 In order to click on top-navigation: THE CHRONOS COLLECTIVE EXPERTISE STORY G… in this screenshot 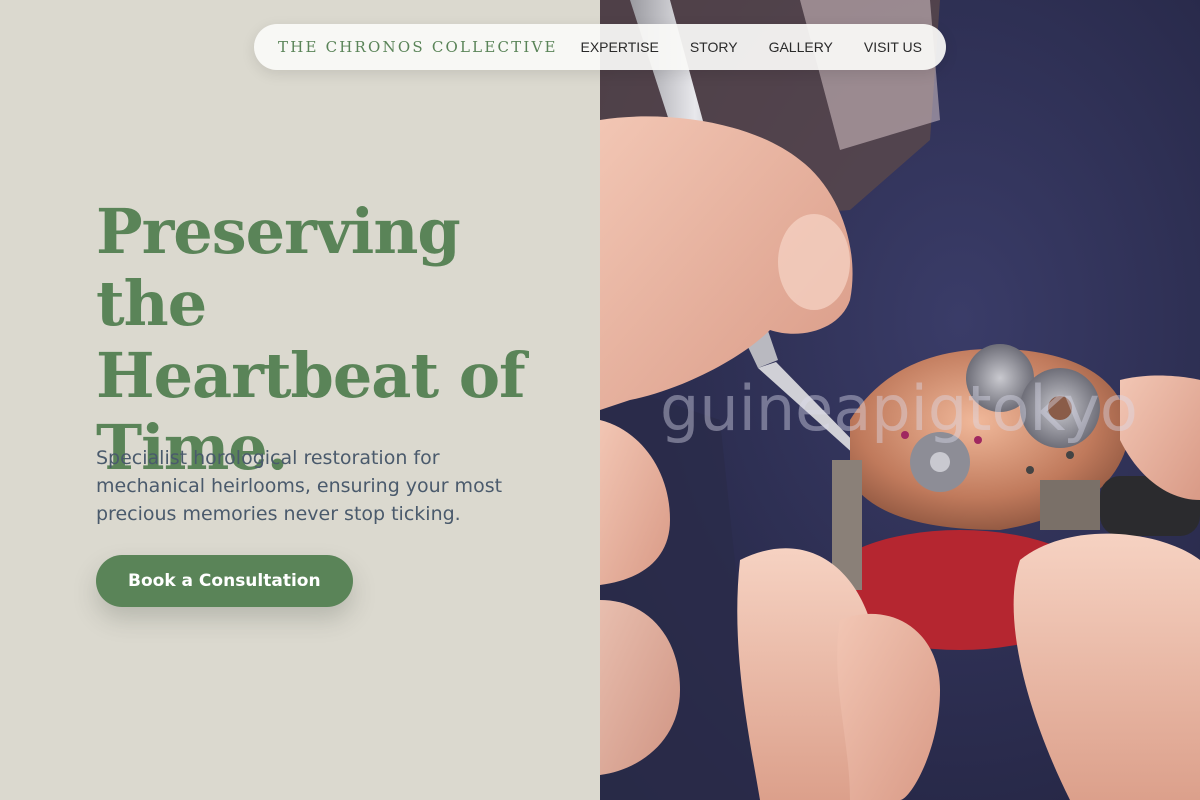, I will do `click(600, 47)`.